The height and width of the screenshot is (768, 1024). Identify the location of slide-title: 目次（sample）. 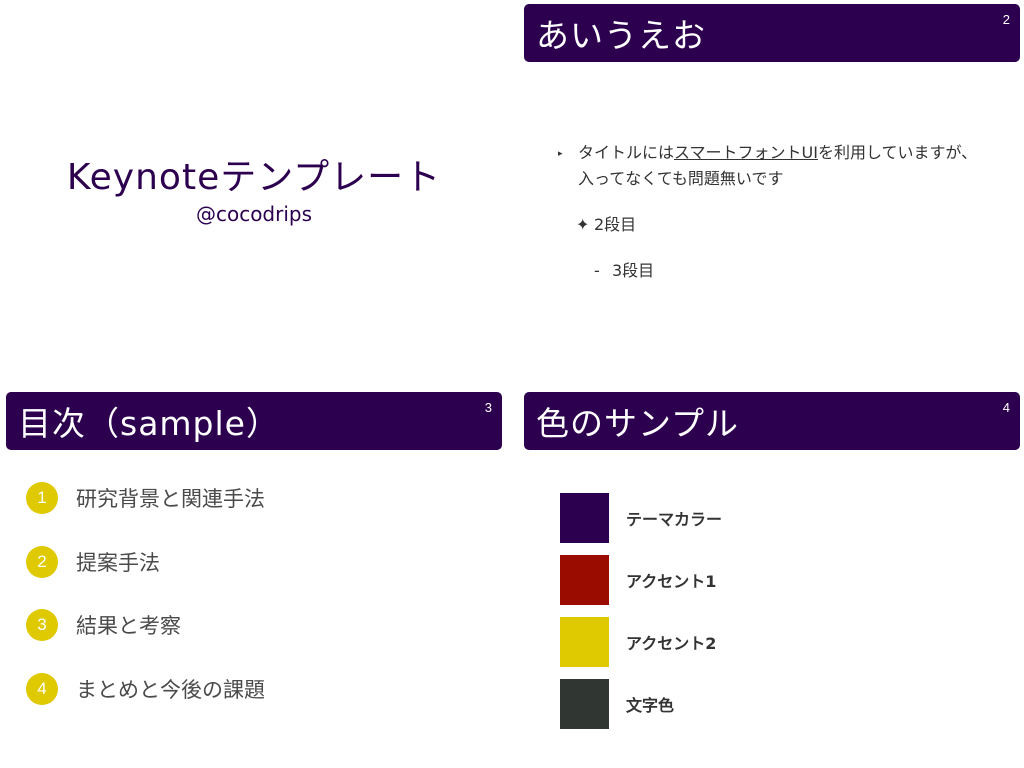
(149, 423).